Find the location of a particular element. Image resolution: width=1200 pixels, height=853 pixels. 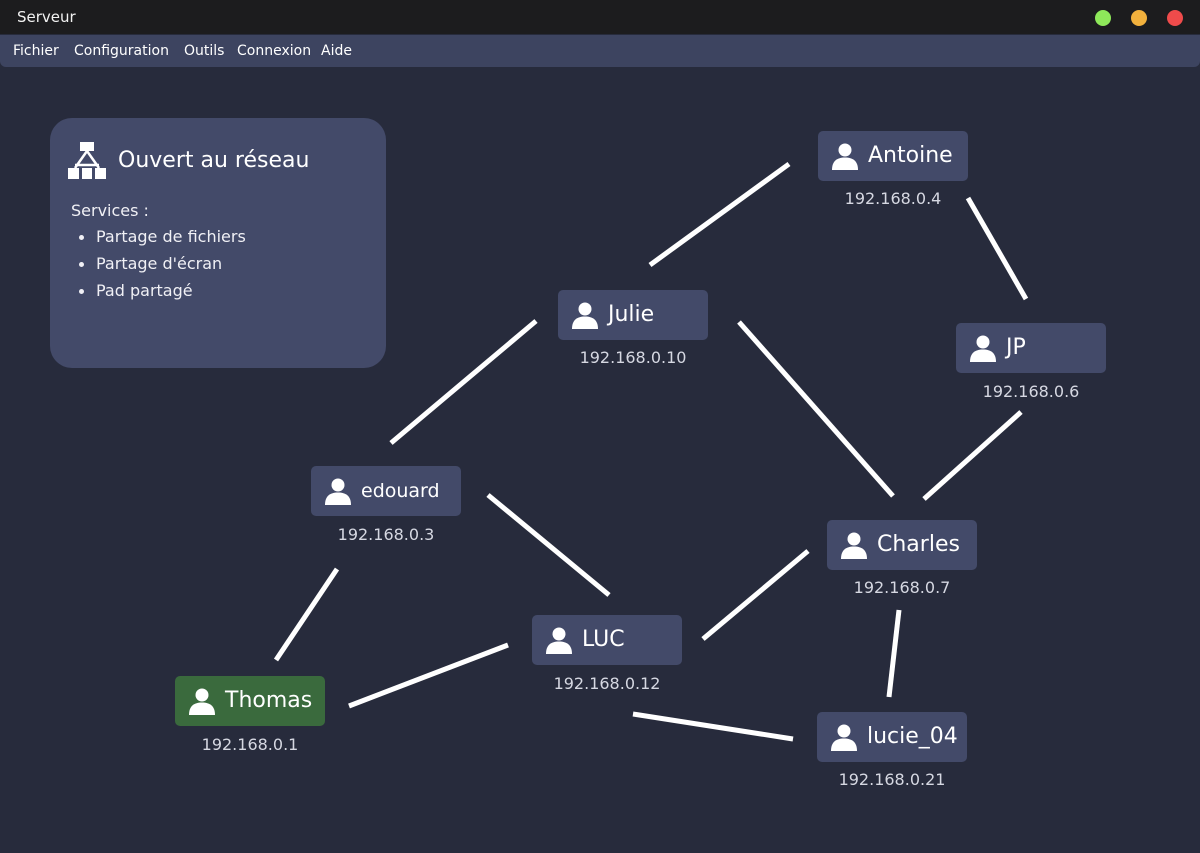

connection-luc-charles is located at coordinates (755, 595).